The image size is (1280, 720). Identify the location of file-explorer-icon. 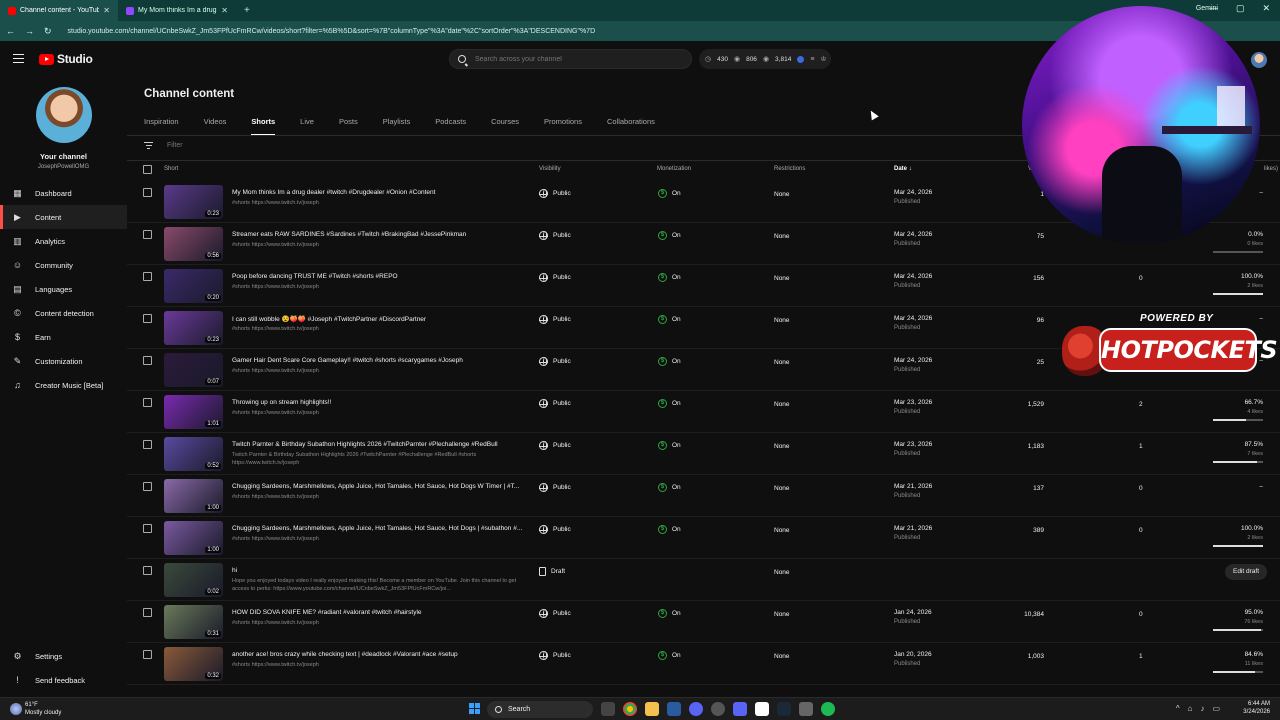
(652, 709).